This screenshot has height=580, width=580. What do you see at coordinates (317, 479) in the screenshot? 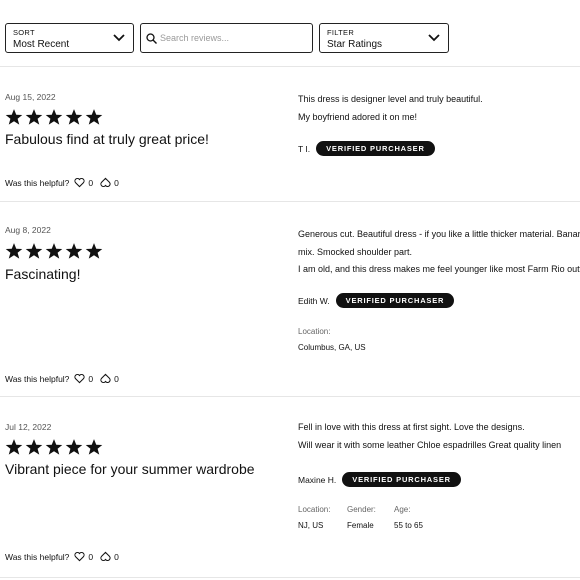
I see `author-name: Maxine H.` at bounding box center [317, 479].